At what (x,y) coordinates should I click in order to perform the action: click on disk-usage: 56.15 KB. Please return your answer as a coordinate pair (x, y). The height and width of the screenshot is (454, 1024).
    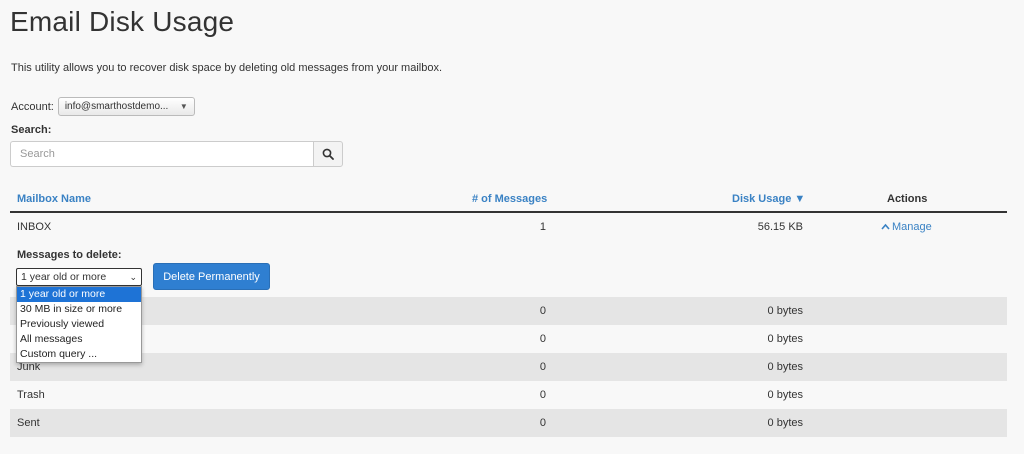
    Looking at the image, I should click on (780, 227).